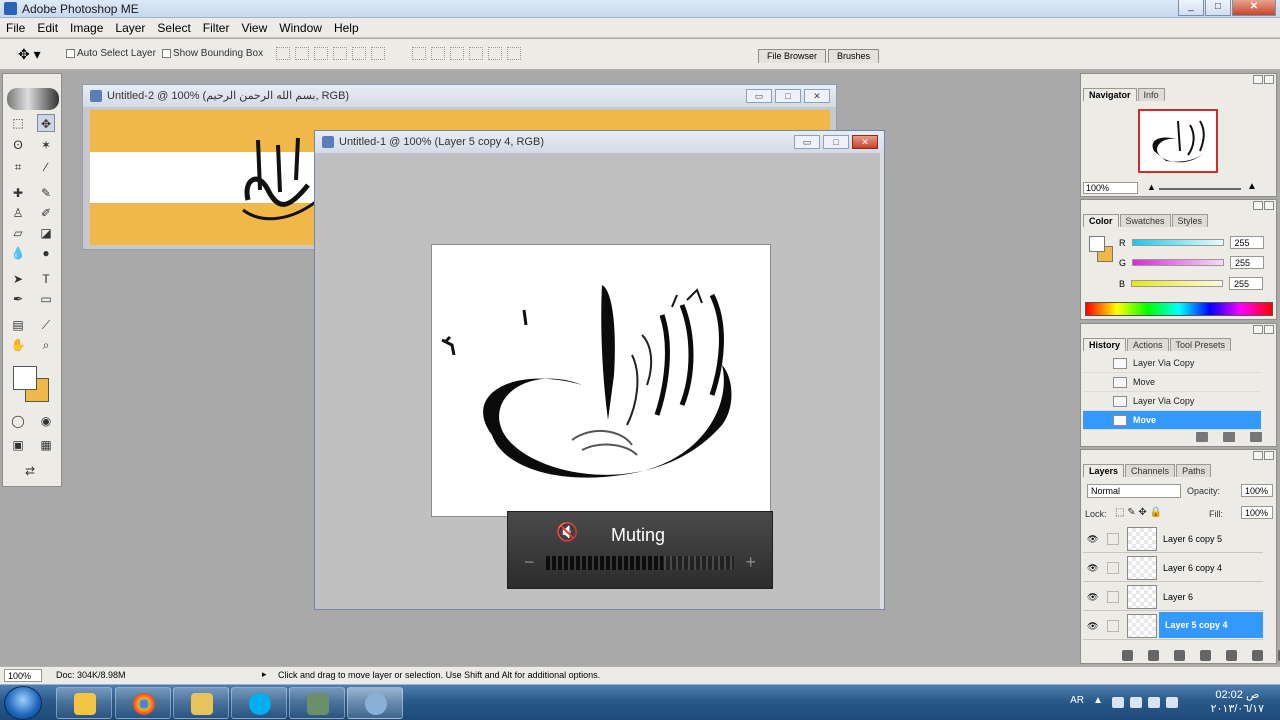 This screenshot has height=720, width=1280. What do you see at coordinates (1246, 283) in the screenshot?
I see `blue-value-field: 255` at bounding box center [1246, 283].